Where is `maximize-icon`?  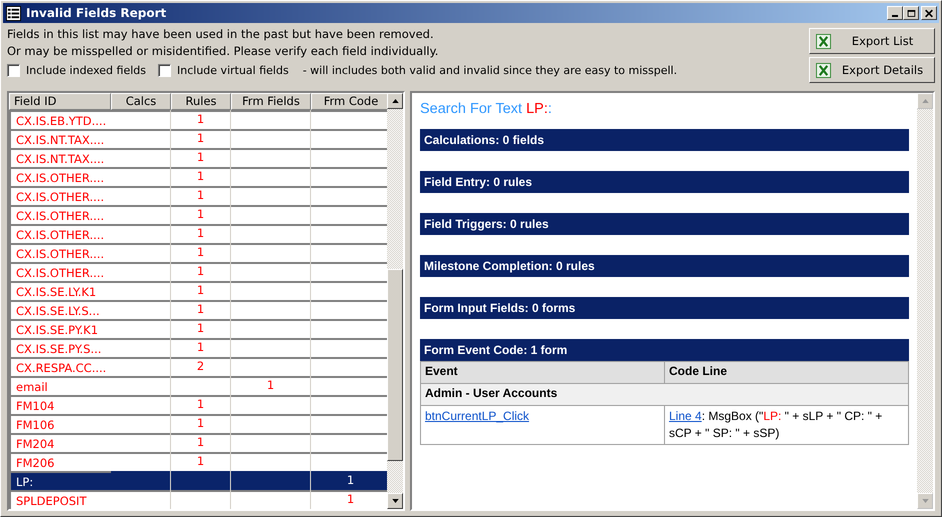 maximize-icon is located at coordinates (911, 13).